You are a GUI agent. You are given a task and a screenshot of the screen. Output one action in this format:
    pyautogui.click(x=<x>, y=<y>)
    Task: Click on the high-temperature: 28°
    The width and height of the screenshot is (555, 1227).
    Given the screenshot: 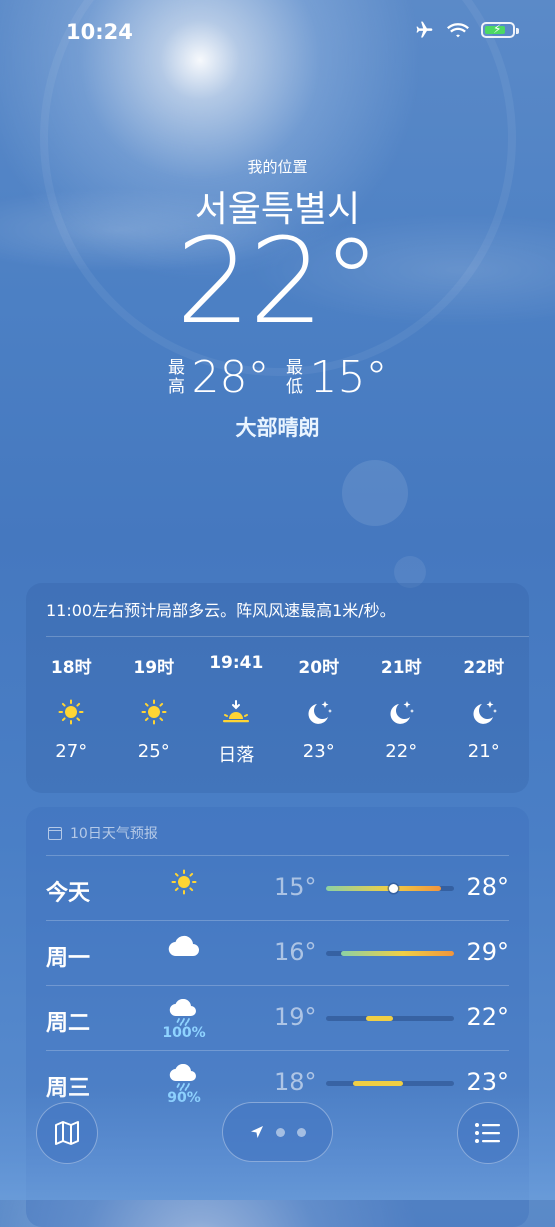 What is the action you would take?
    pyautogui.click(x=230, y=377)
    